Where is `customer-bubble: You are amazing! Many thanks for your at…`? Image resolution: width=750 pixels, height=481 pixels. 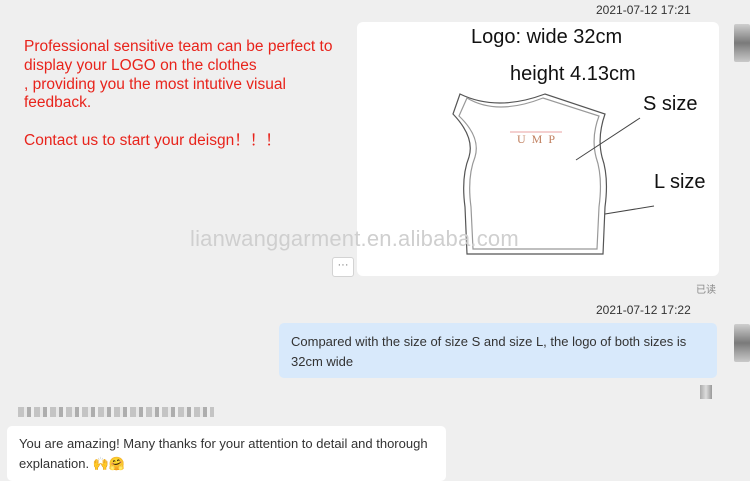
customer-bubble: You are amazing! Many thanks for your at… is located at coordinates (226, 453).